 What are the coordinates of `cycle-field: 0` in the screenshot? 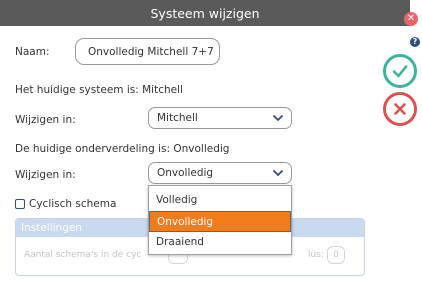 It's located at (336, 255).